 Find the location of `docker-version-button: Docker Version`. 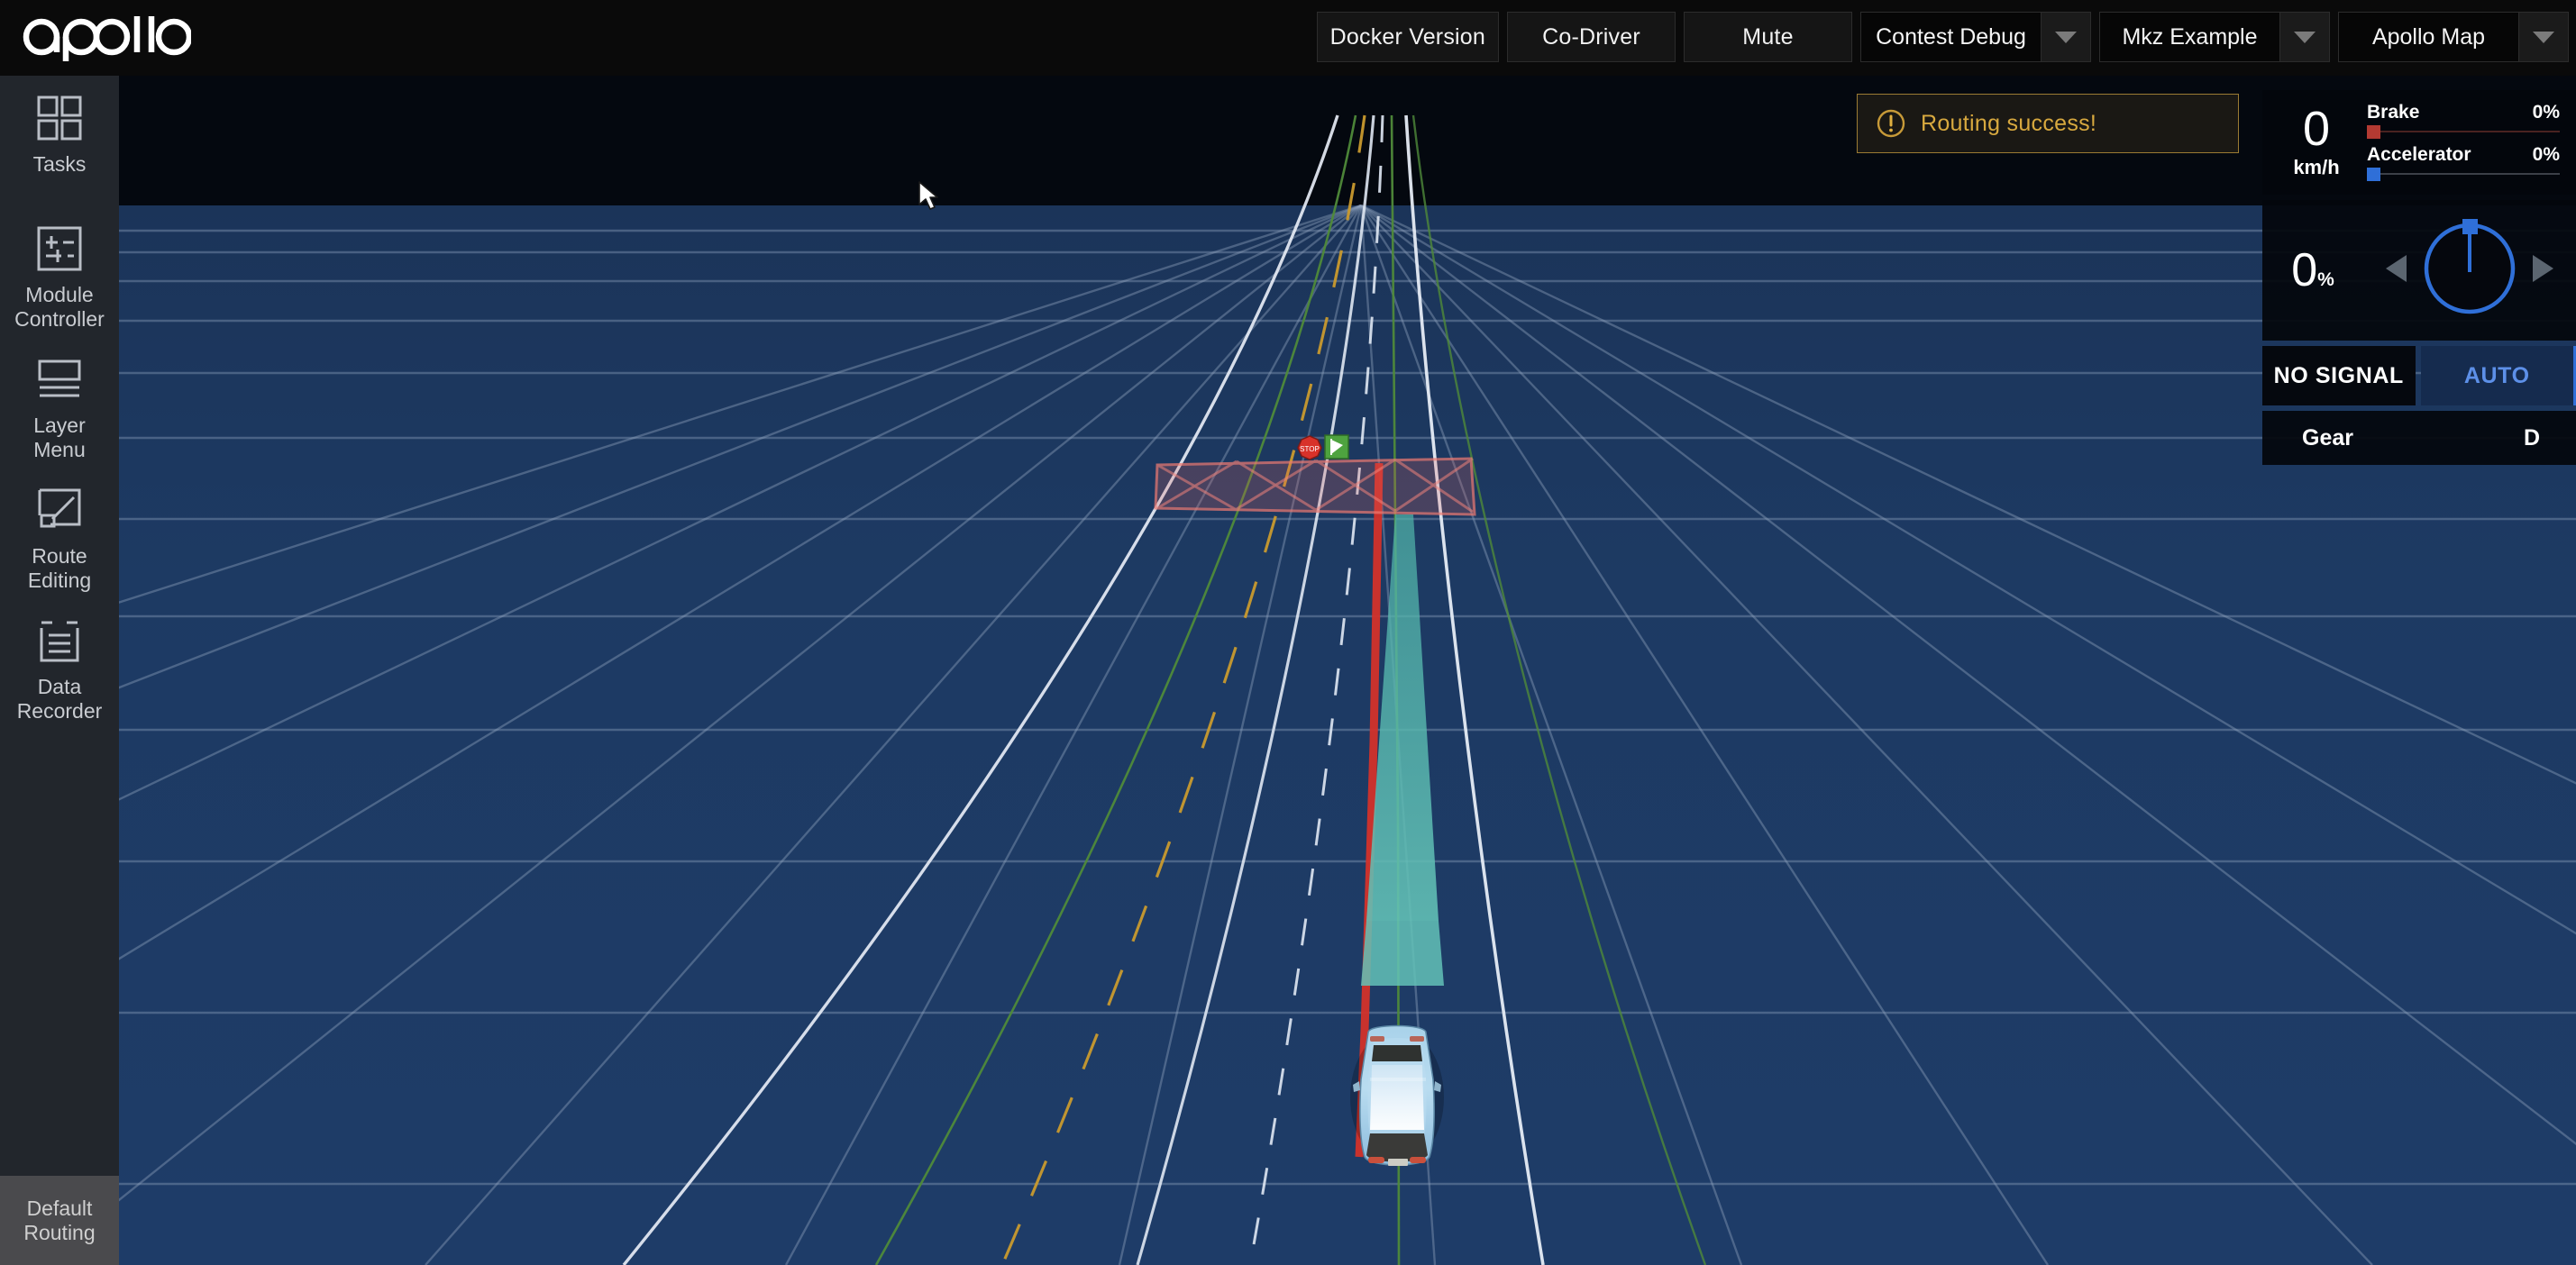

docker-version-button: Docker Version is located at coordinates (1407, 37).